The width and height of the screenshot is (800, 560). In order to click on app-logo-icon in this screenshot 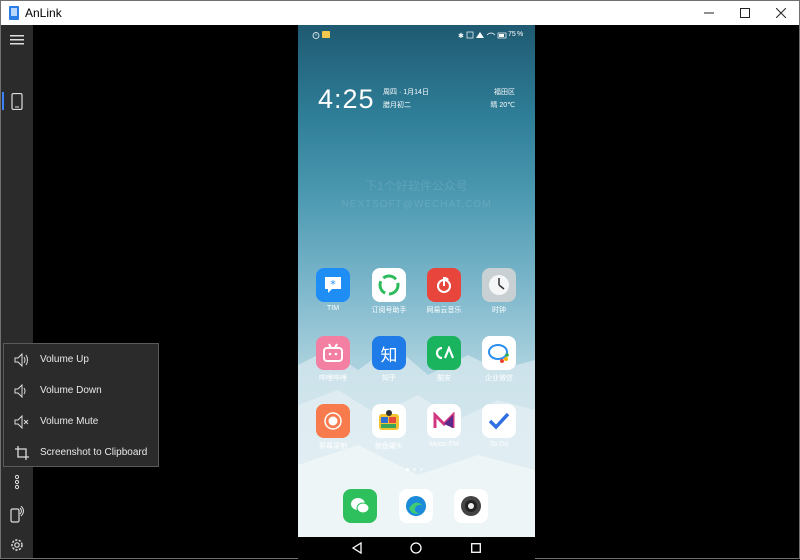, I will do `click(14, 13)`.